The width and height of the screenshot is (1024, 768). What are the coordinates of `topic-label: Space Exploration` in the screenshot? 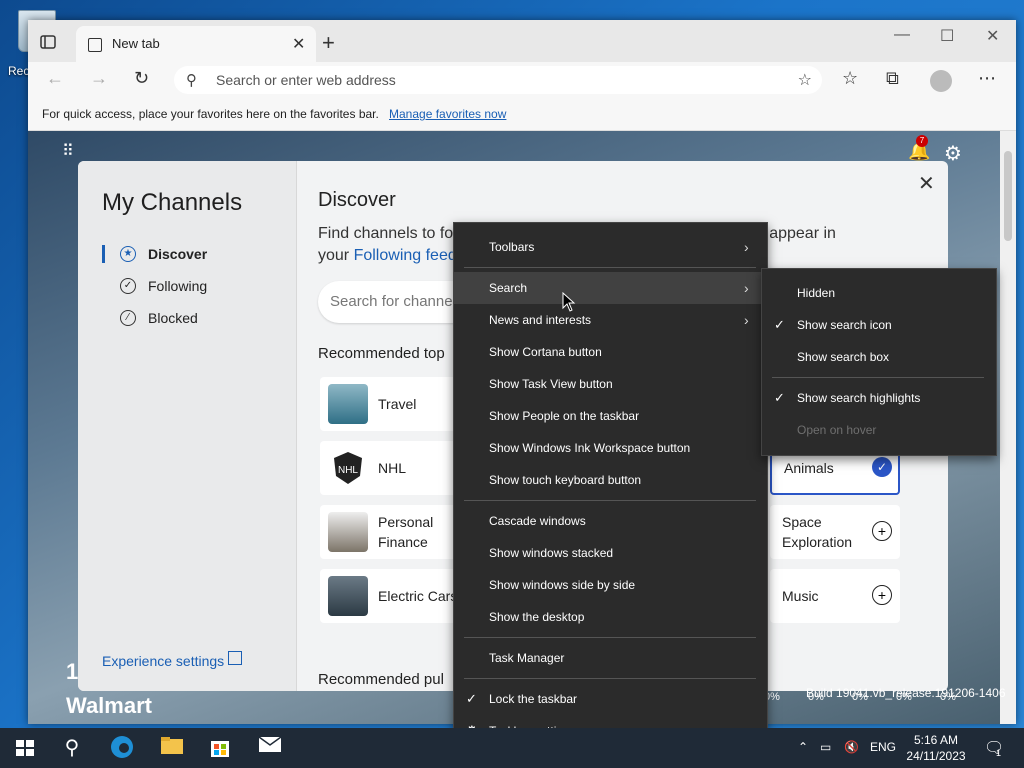 It's located at (817, 532).